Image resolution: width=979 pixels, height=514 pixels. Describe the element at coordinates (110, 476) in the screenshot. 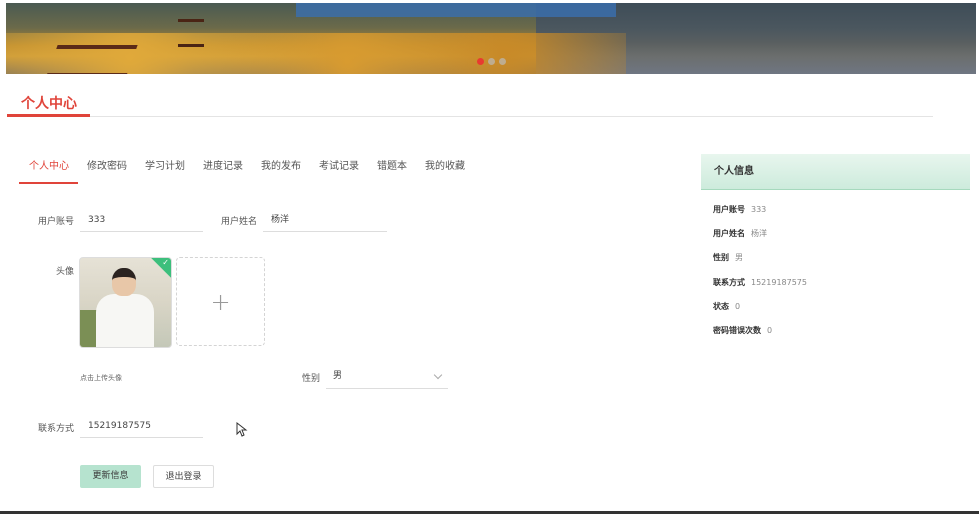

I see `update-info-button: 更新信息` at that location.